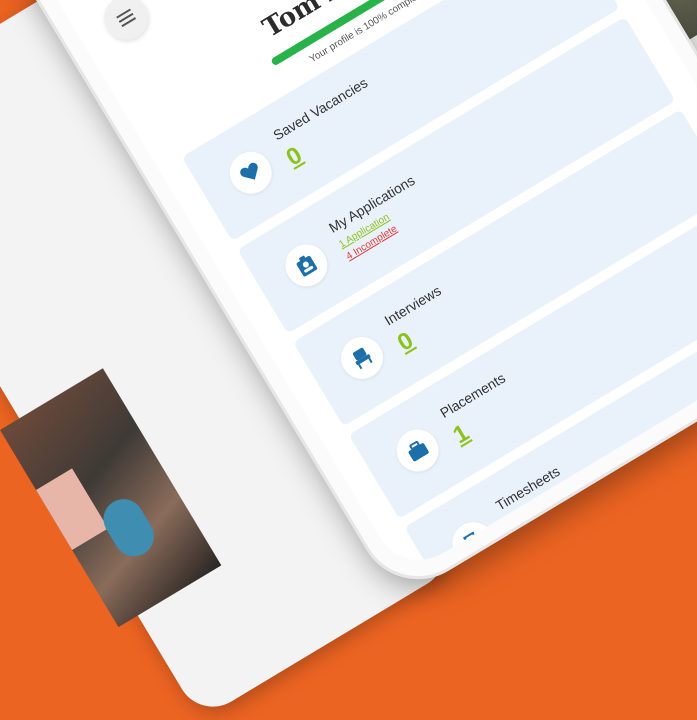 The image size is (697, 720). What do you see at coordinates (126, 18) in the screenshot?
I see `menu-icon` at bounding box center [126, 18].